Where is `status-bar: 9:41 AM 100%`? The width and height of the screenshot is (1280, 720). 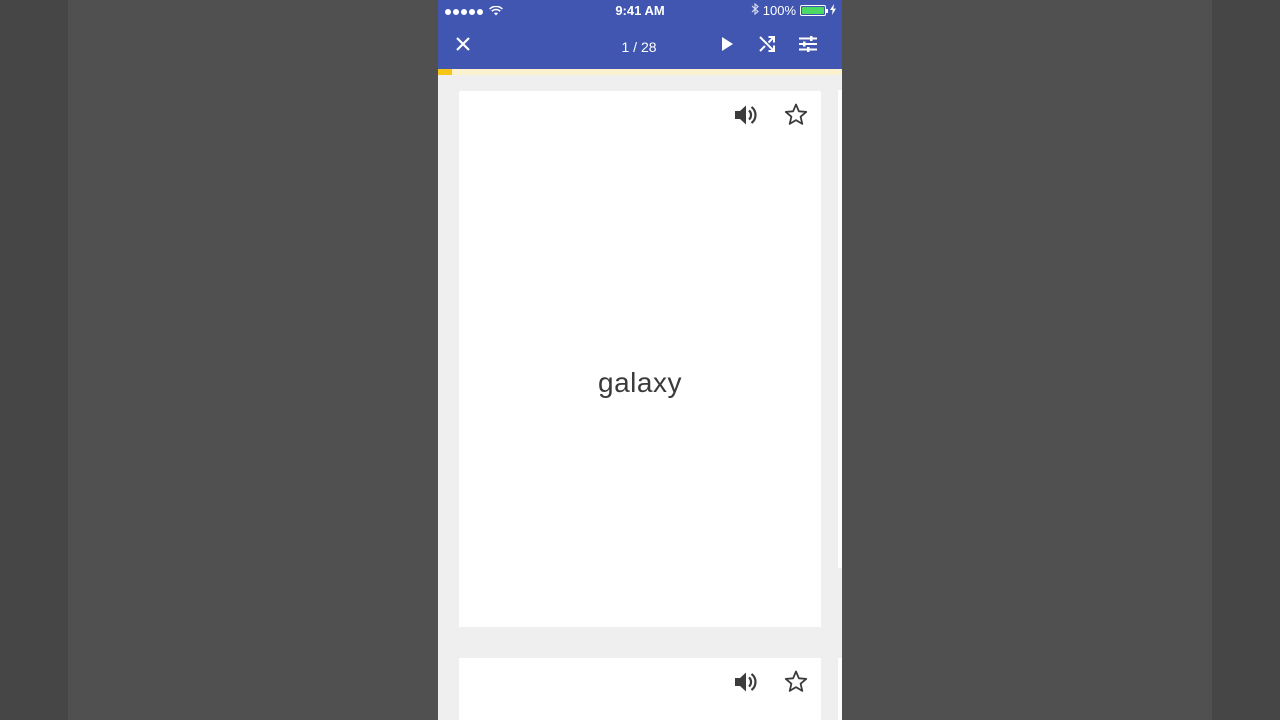
status-bar: 9:41 AM 100% is located at coordinates (640, 11).